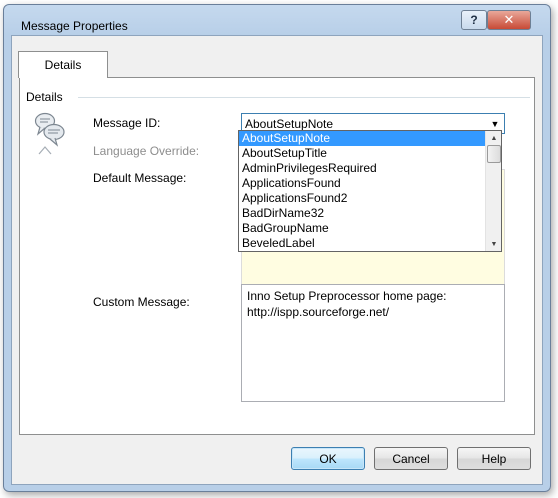 This screenshot has width=558, height=498. I want to click on tab-details: Details, so click(63, 64).